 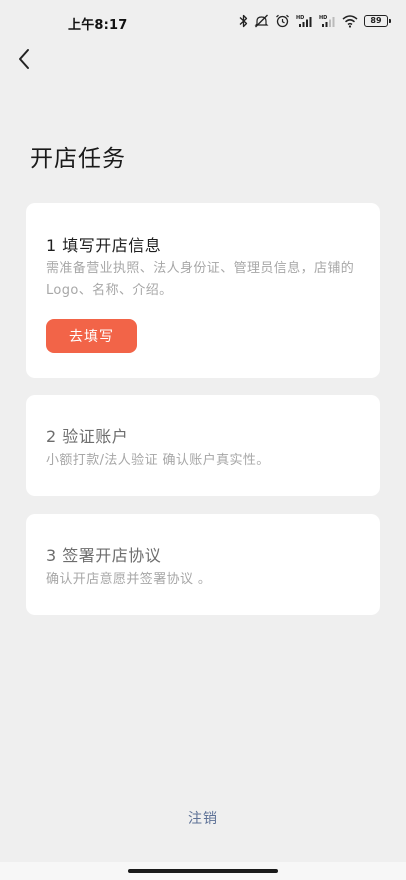 What do you see at coordinates (243, 21) in the screenshot?
I see `bluetooth-icon` at bounding box center [243, 21].